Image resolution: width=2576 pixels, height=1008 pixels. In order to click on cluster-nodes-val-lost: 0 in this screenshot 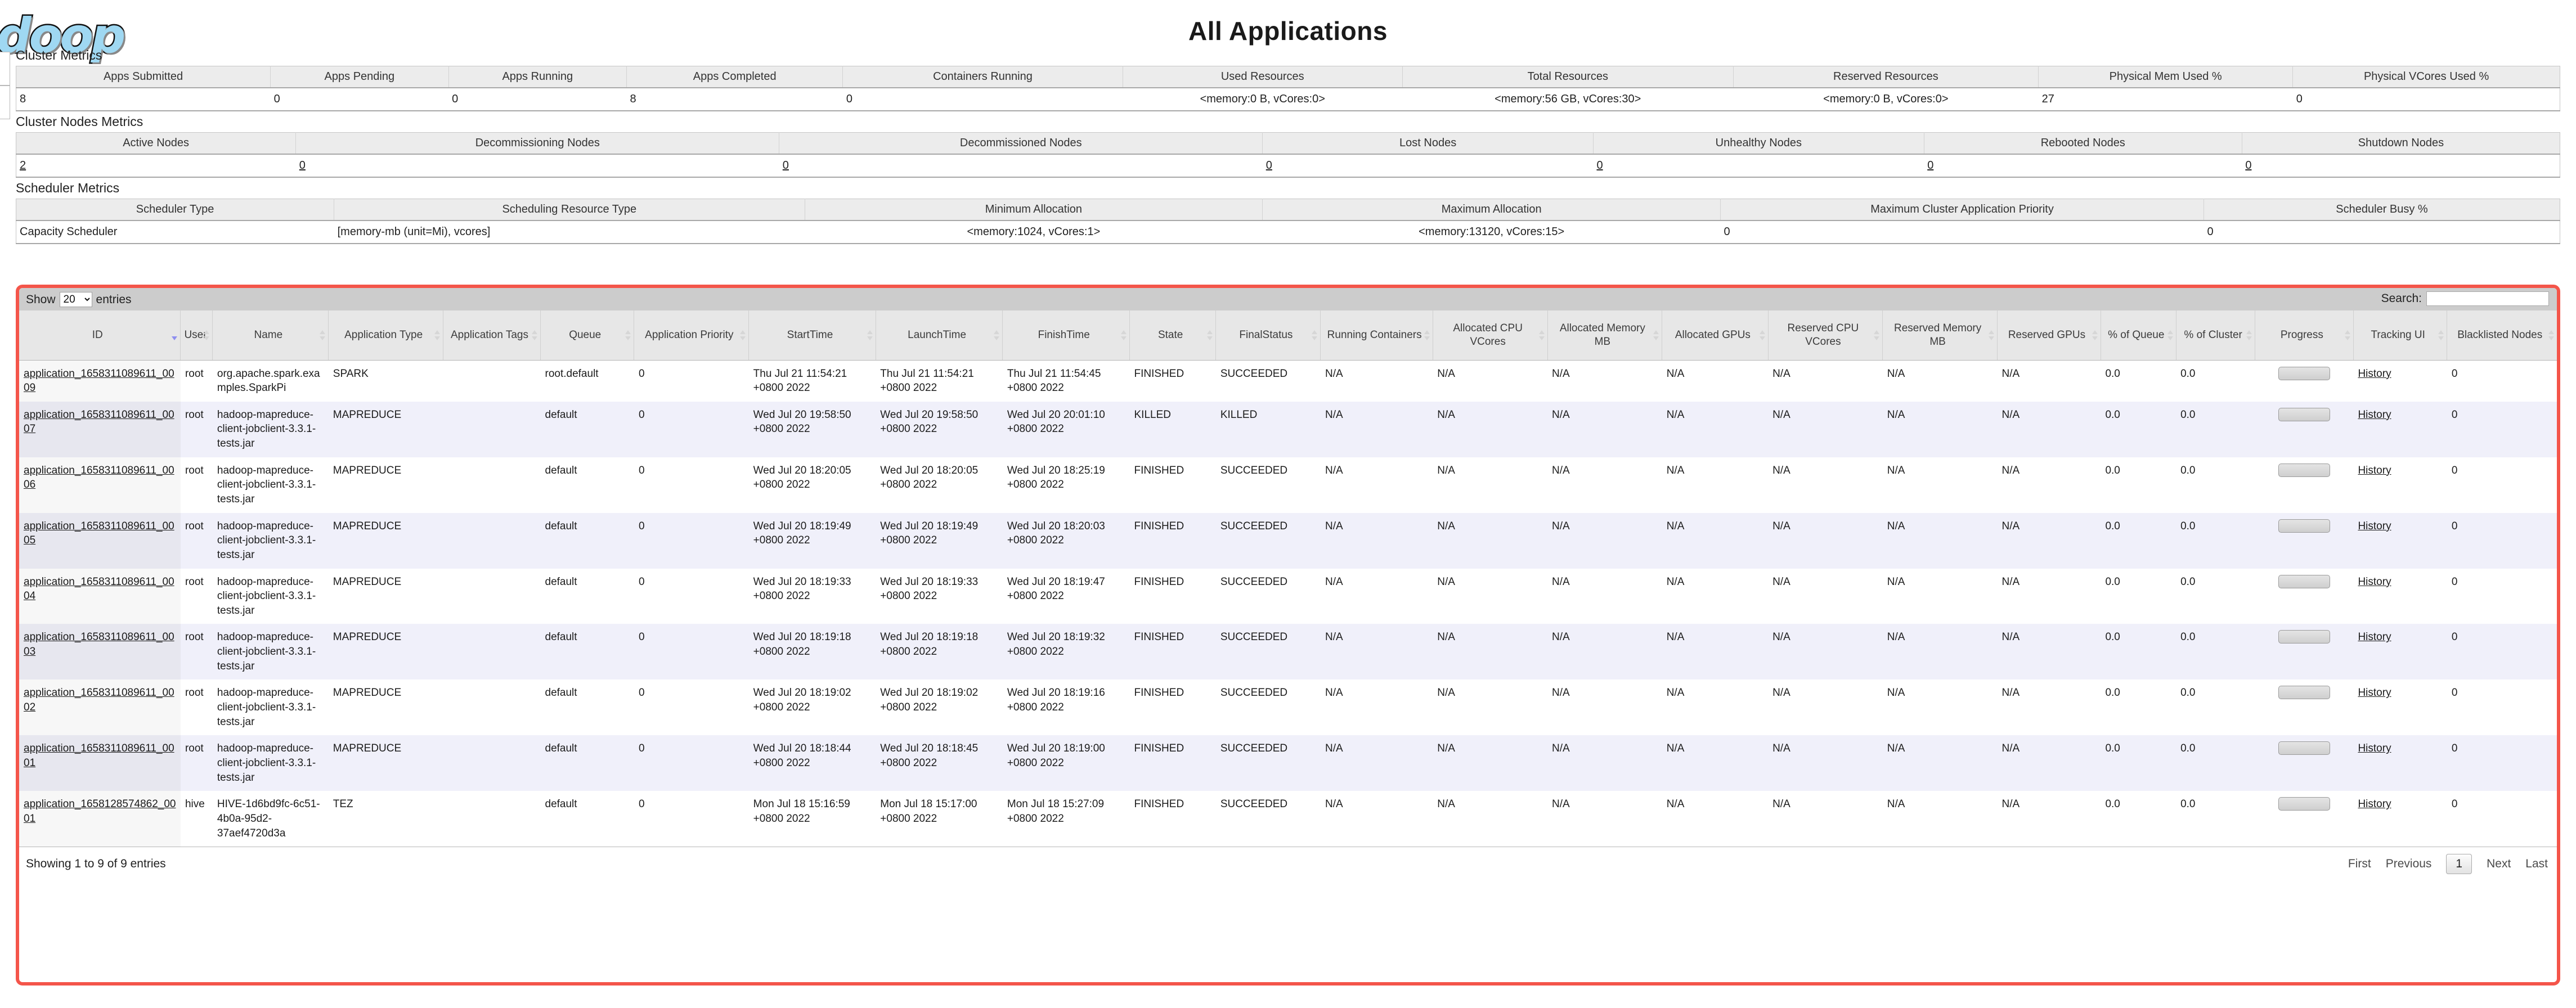, I will do `click(1269, 165)`.